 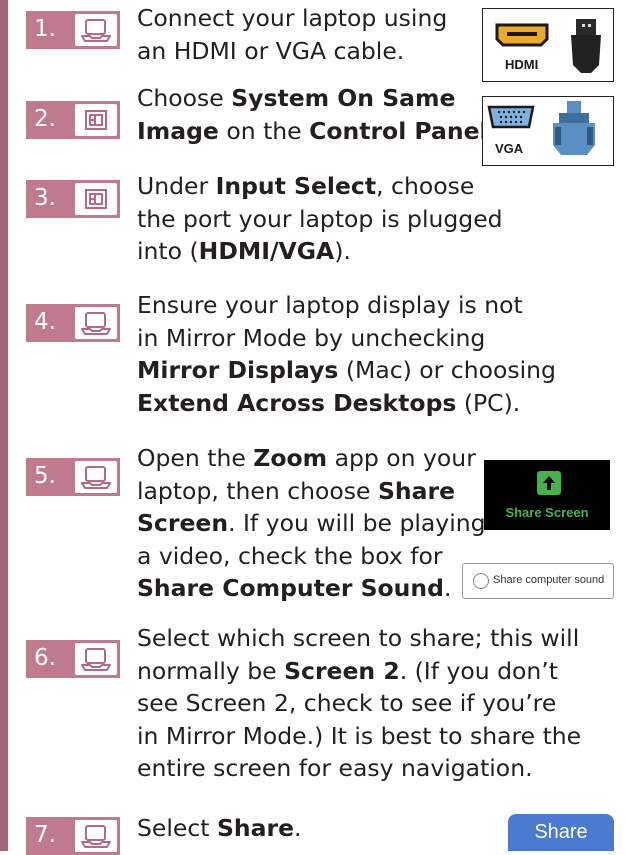 I want to click on text-line: Mirror Displays (Mac) or choosing, so click(x=346, y=370).